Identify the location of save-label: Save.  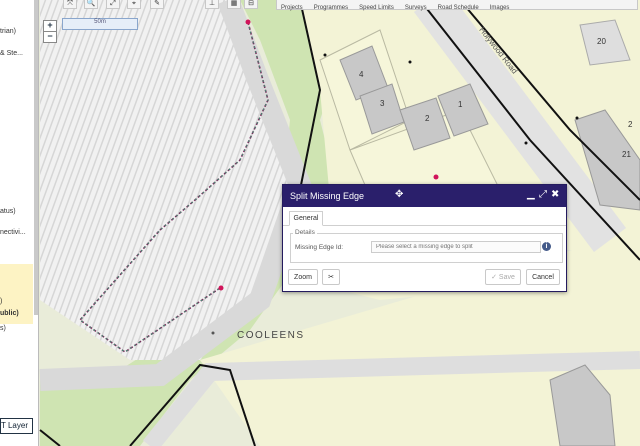
(506, 277).